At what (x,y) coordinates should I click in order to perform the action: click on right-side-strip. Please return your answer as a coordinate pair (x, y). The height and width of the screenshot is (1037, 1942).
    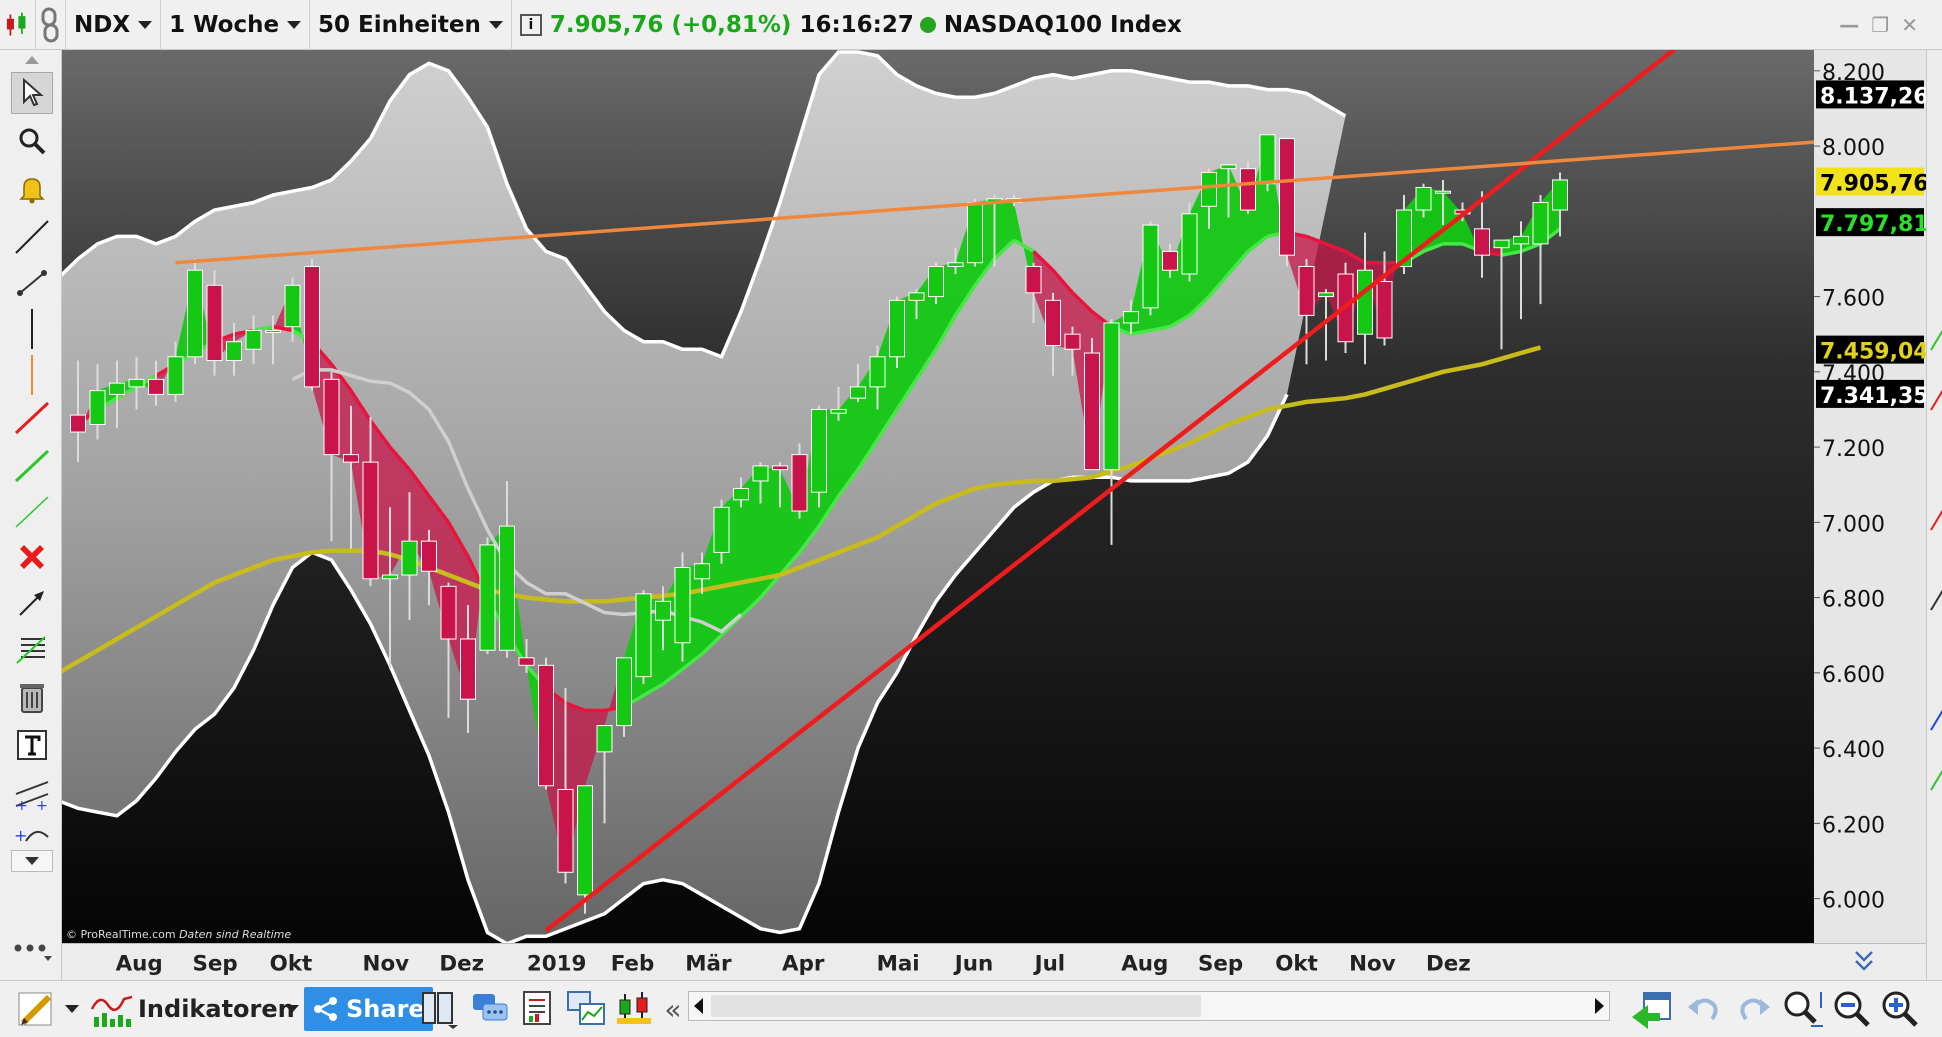
    Looking at the image, I should click on (1934, 515).